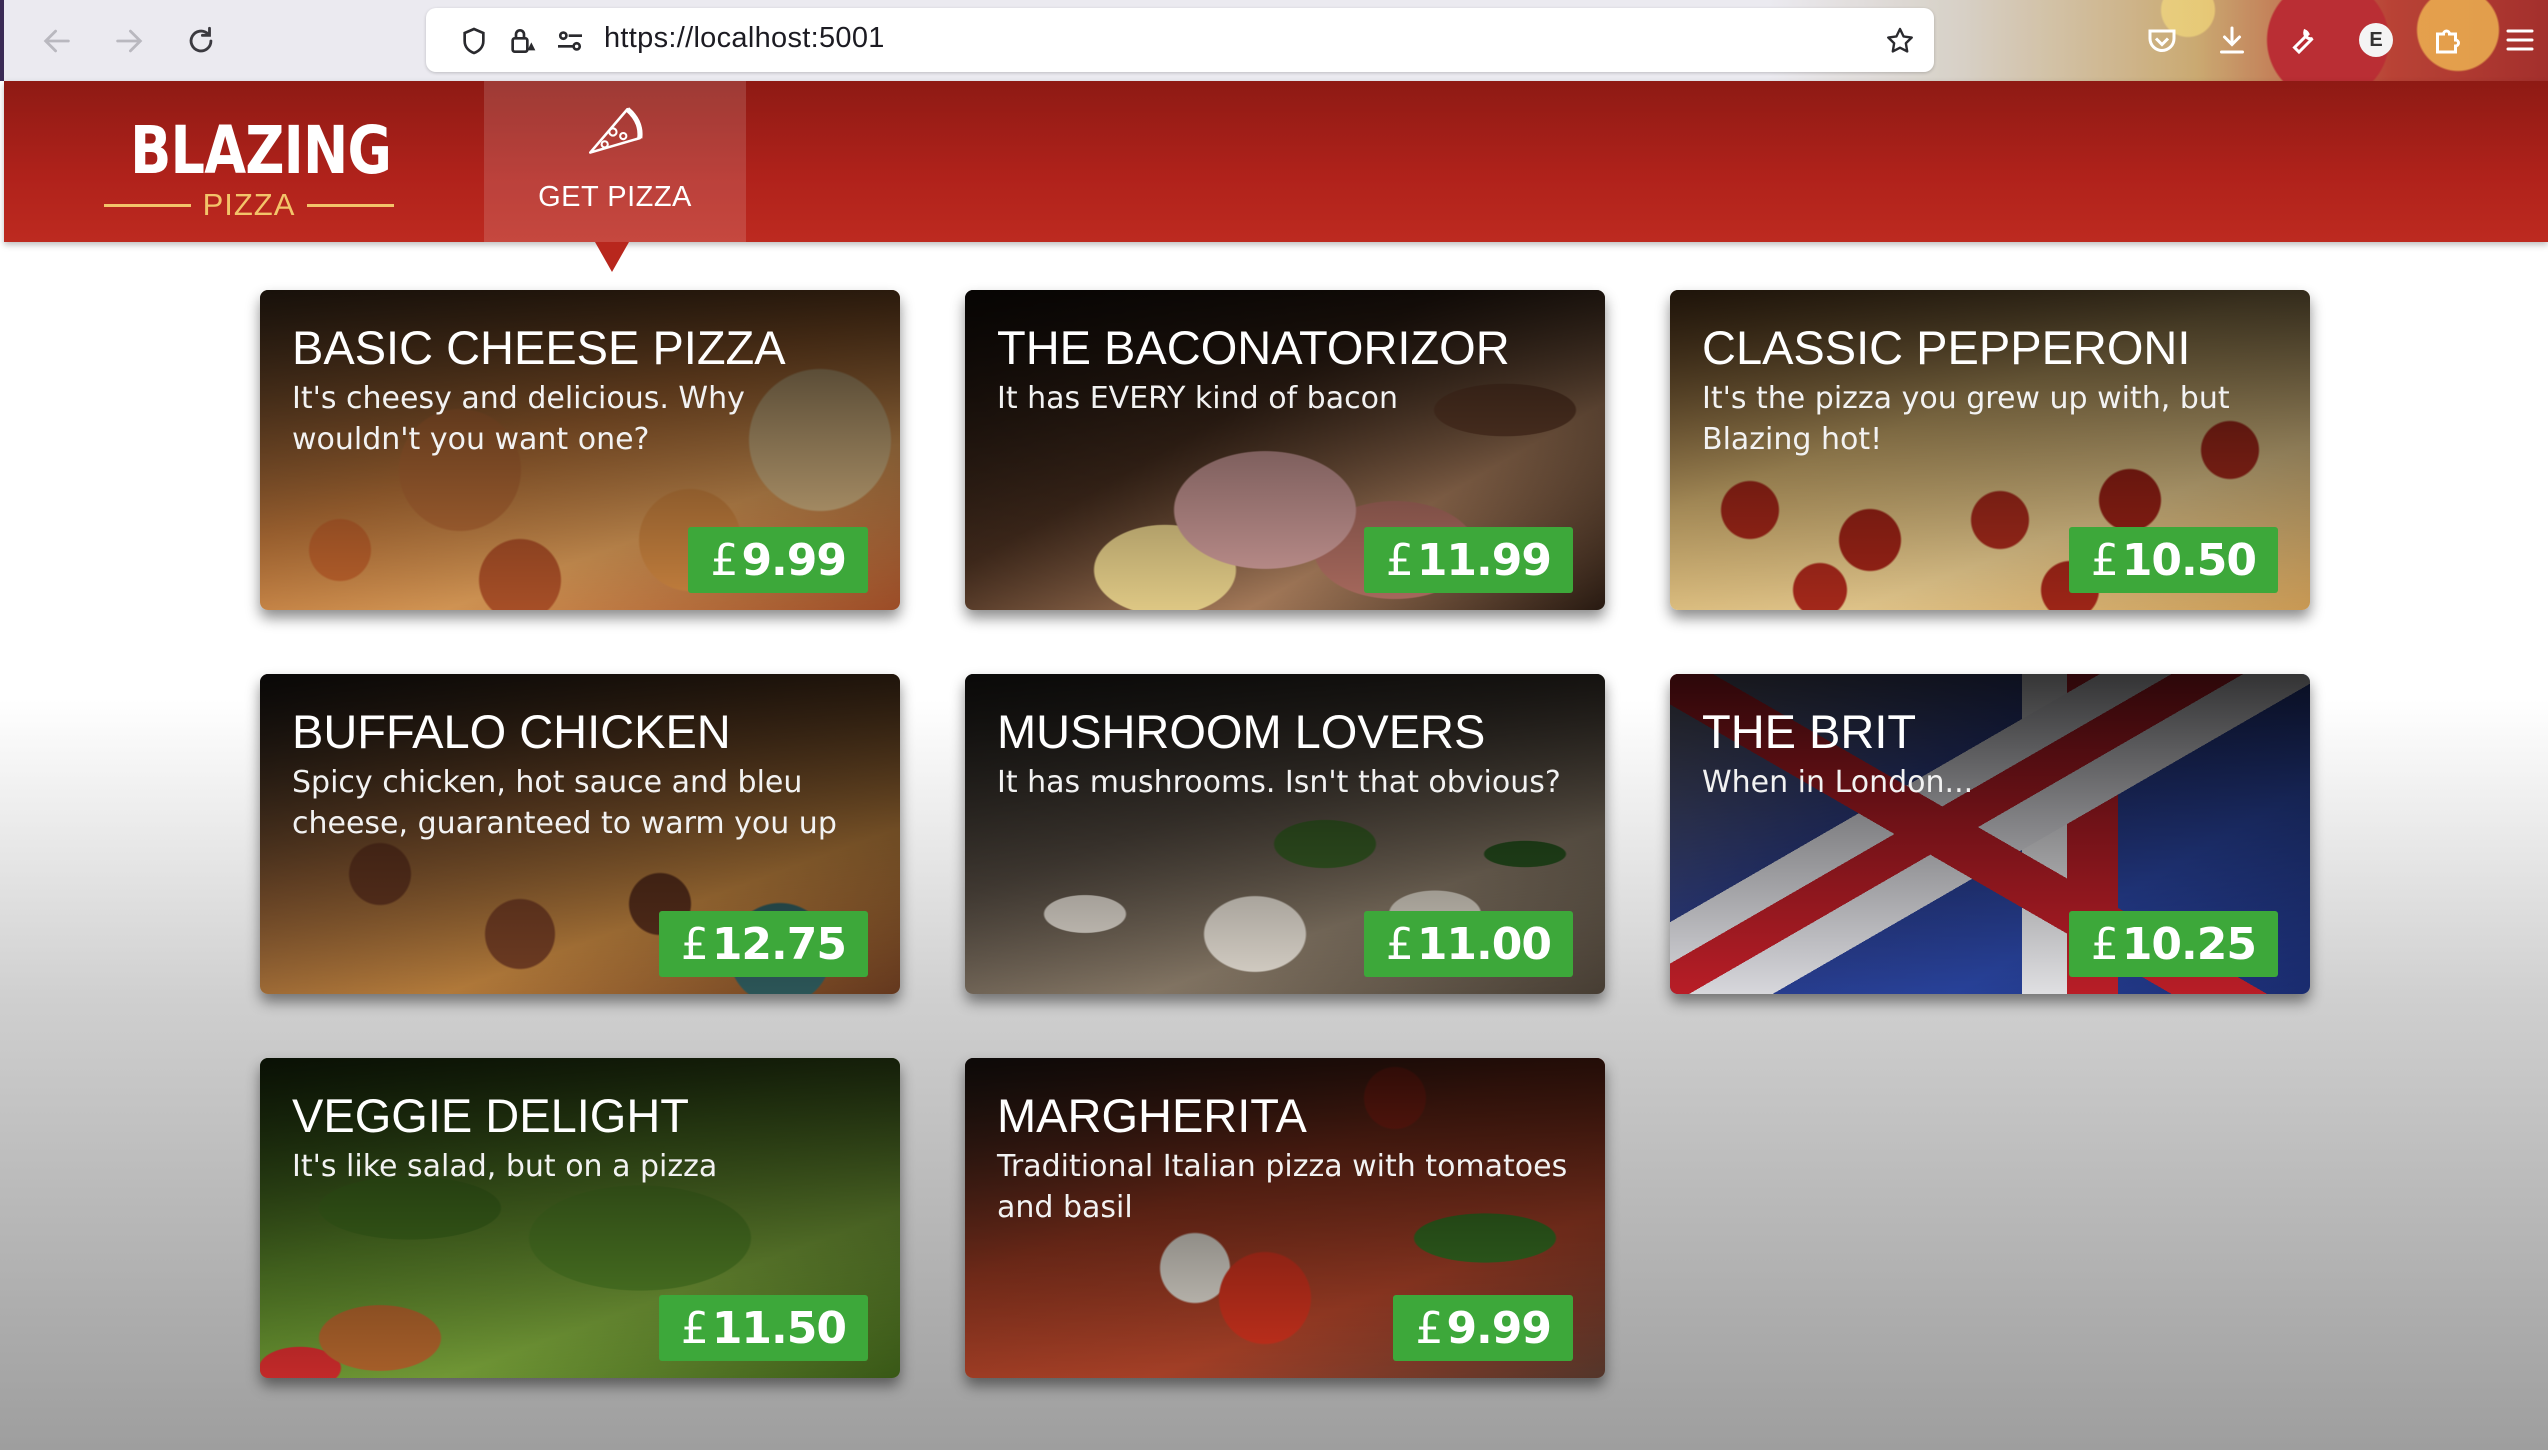  What do you see at coordinates (147, 205) in the screenshot?
I see `logo-divider-left` at bounding box center [147, 205].